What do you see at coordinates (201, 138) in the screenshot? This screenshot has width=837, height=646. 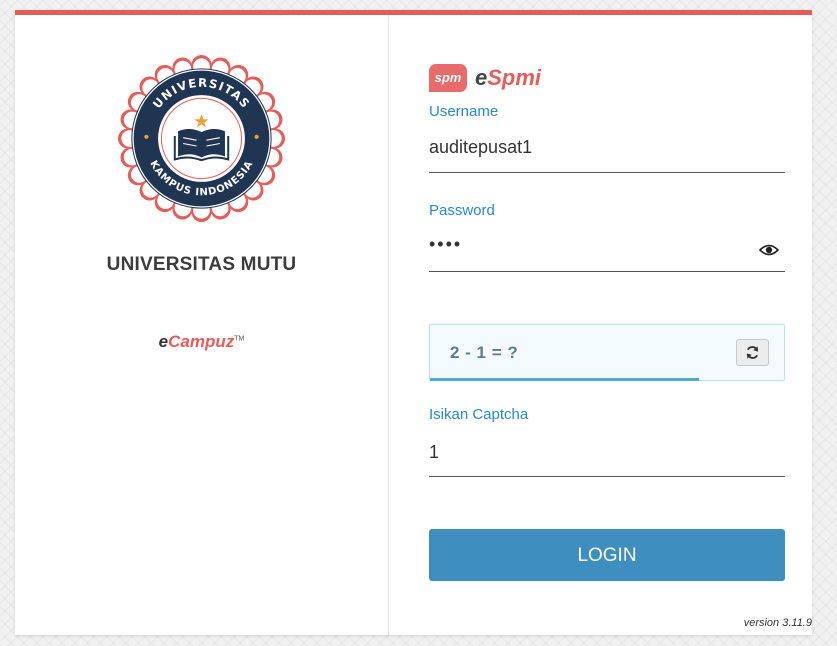 I see `university-seal: UNIVERSITAS KAMPUS INDONESIA` at bounding box center [201, 138].